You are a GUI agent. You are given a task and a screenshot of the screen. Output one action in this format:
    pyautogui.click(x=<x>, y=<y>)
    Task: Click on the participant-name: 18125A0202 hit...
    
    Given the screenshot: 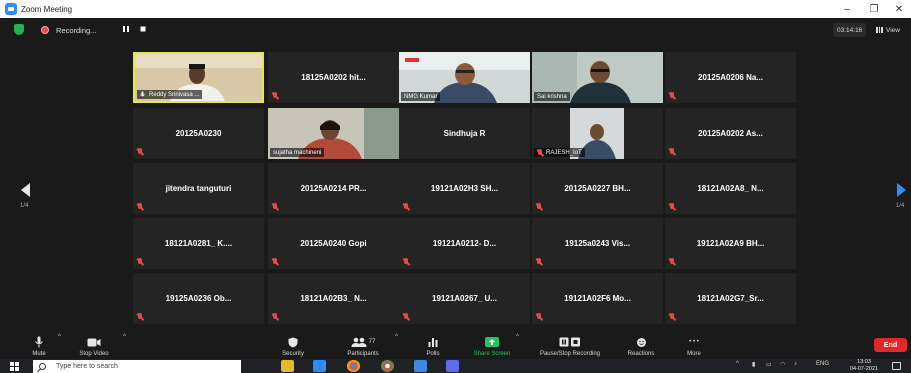 What is the action you would take?
    pyautogui.click(x=333, y=77)
    